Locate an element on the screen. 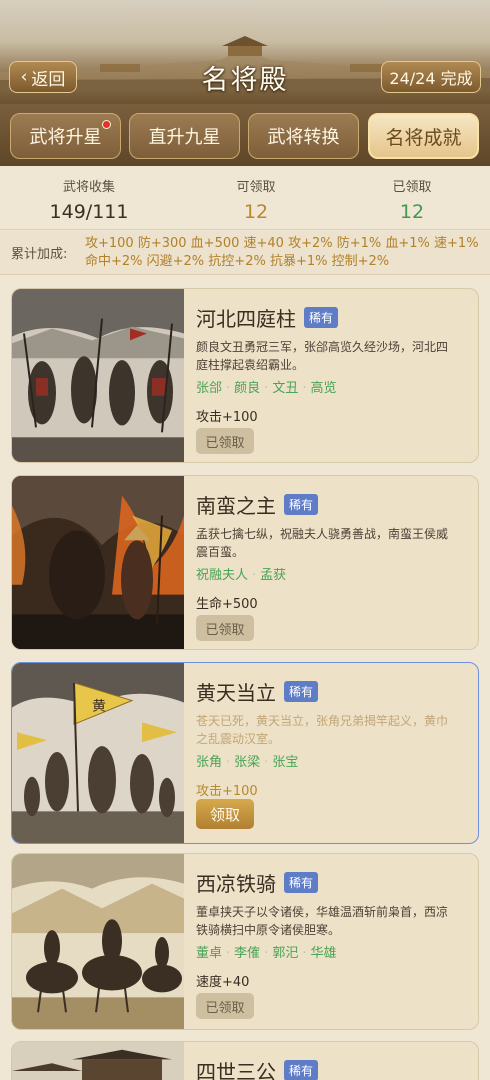 The width and height of the screenshot is (490, 1080). hero-name: 张梁 is located at coordinates (247, 762).